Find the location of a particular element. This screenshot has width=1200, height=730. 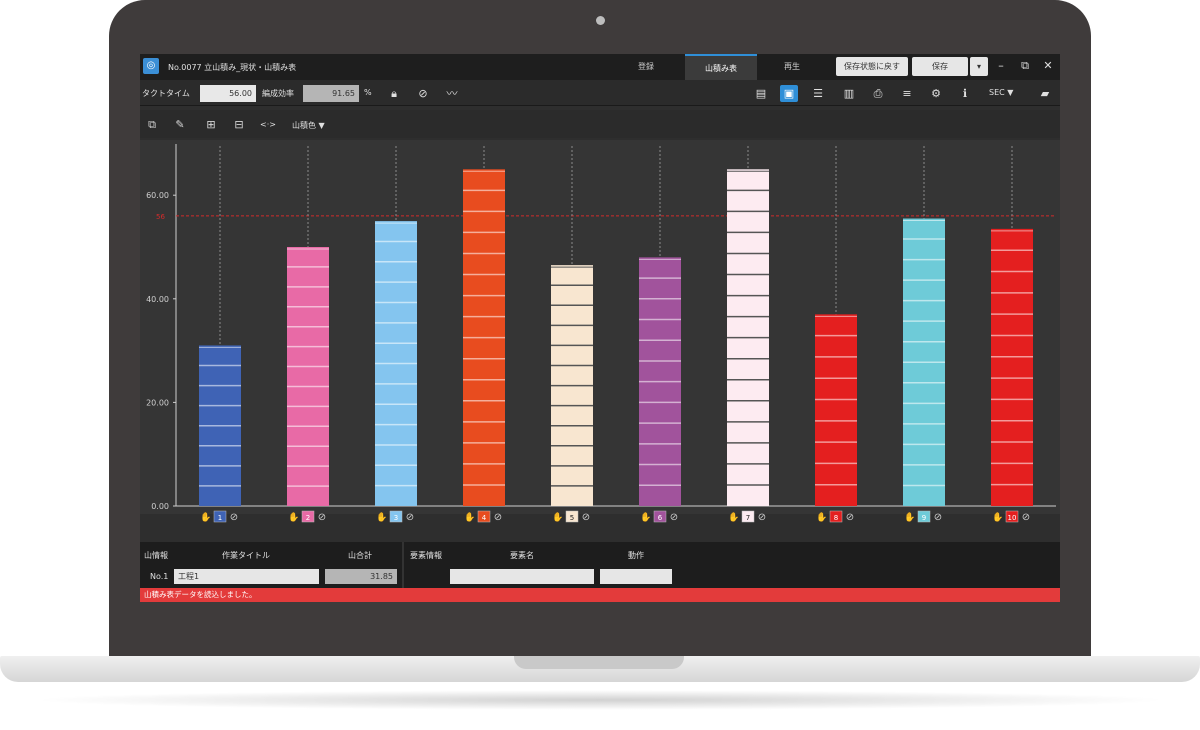

stack-color-select: 山積色 ▼ is located at coordinates (308, 125).